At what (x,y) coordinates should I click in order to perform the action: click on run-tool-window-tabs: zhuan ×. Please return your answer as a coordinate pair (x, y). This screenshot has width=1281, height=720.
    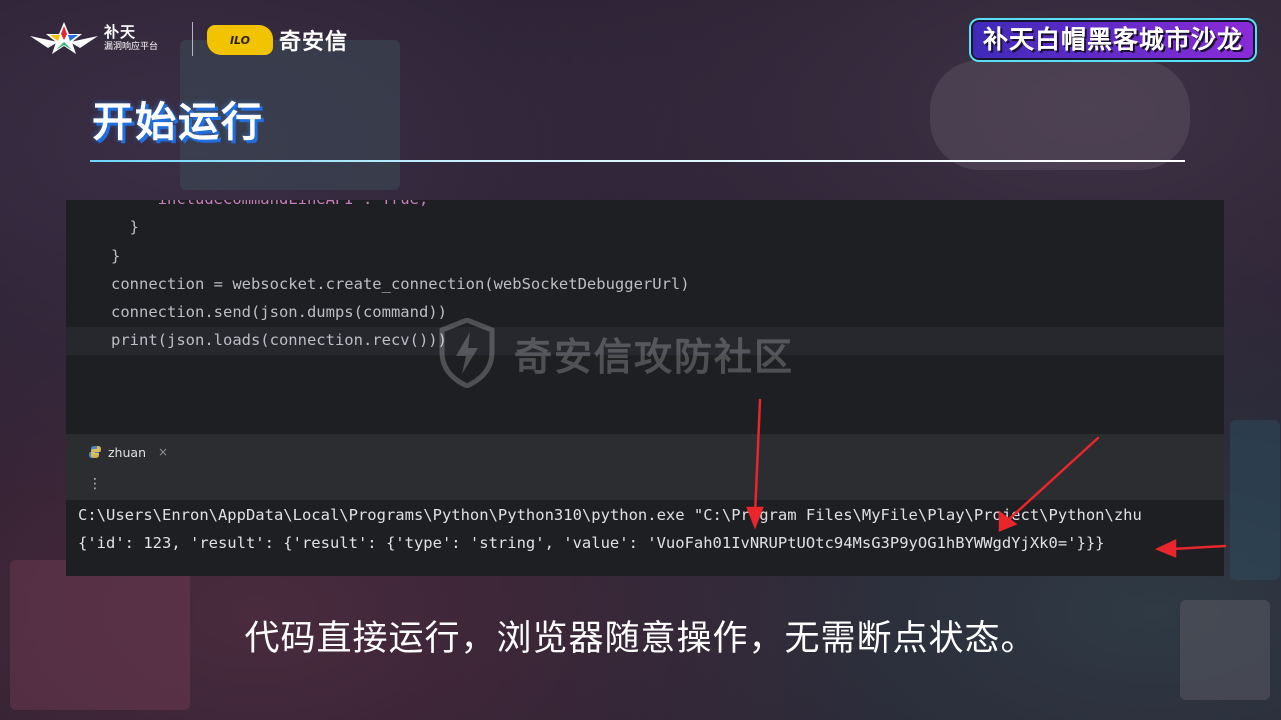
    Looking at the image, I should click on (645, 453).